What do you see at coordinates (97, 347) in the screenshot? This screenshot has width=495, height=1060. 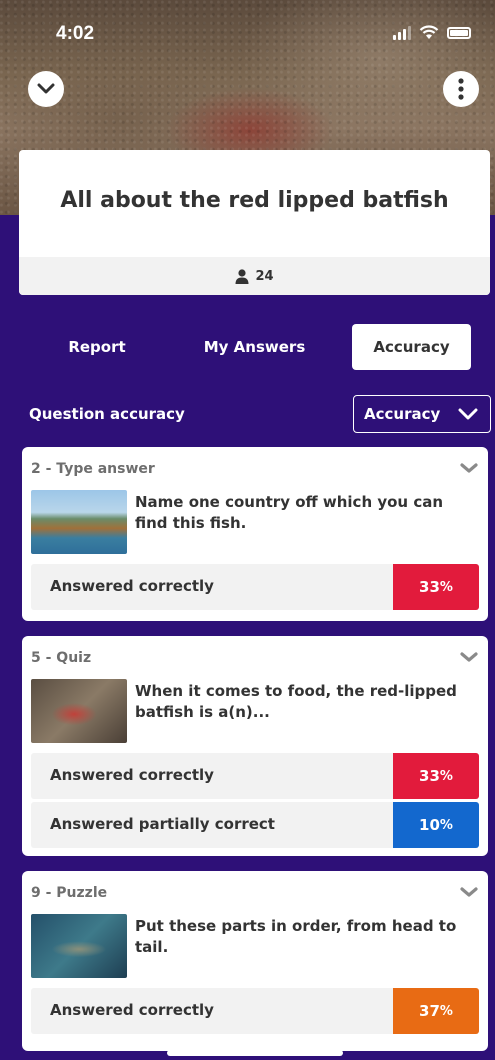 I see `tab-report: Report` at bounding box center [97, 347].